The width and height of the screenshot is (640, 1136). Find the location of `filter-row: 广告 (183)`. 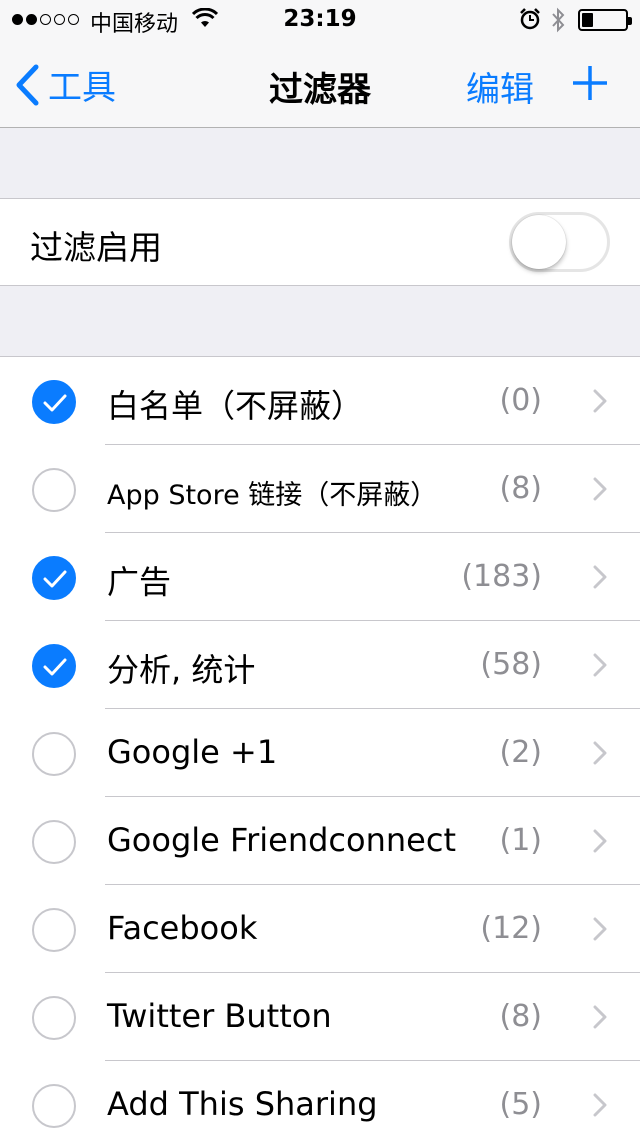

filter-row: 广告 (183) is located at coordinates (320, 577).